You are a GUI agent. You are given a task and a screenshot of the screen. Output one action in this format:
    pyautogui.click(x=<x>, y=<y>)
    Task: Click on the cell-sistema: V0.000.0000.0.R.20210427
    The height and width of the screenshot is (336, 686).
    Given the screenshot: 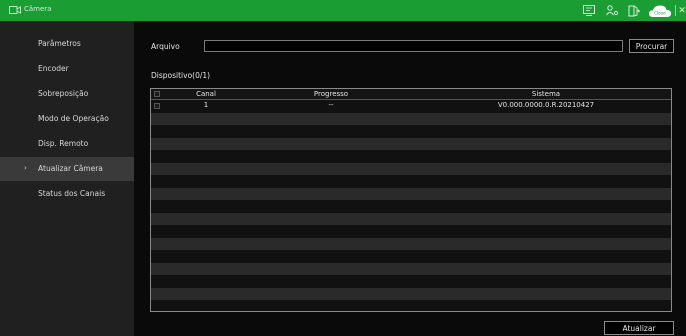 What is the action you would take?
    pyautogui.click(x=546, y=105)
    